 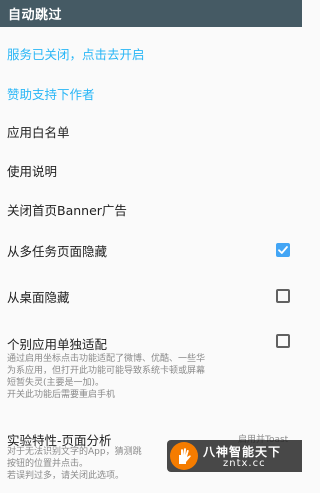 What do you see at coordinates (283, 296) in the screenshot?
I see `hide-launcher-checkbox` at bounding box center [283, 296].